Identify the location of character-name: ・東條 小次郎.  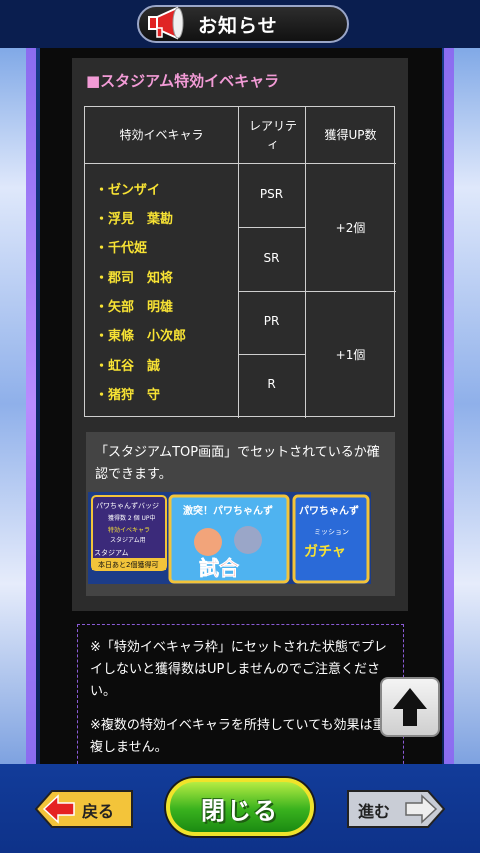
(141, 336).